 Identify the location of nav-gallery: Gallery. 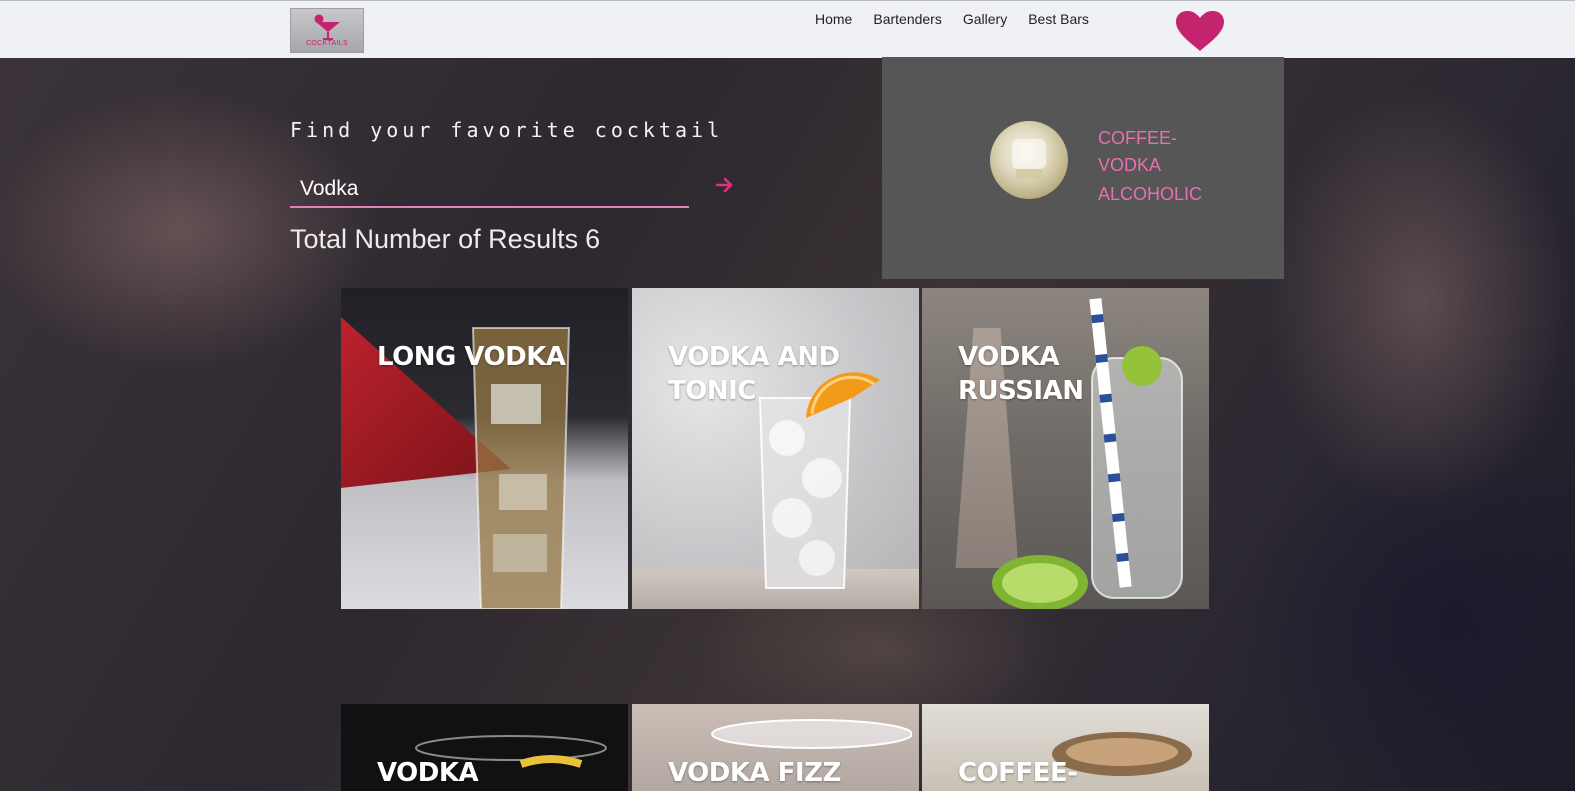
(985, 19).